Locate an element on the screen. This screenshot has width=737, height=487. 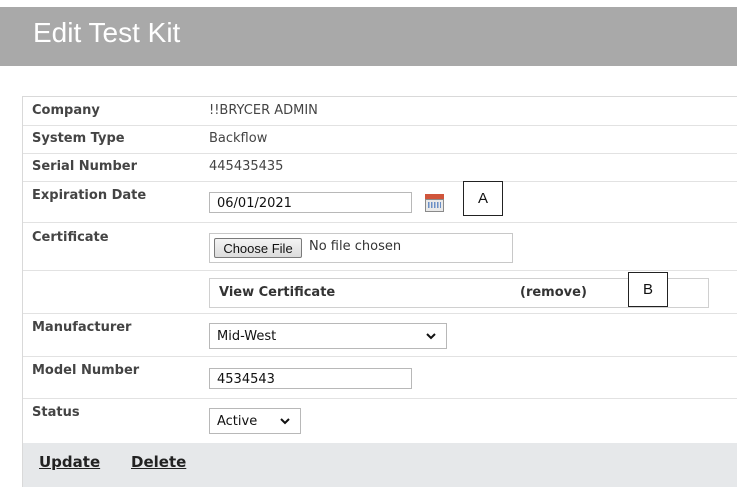
model-number-input: 4534543 is located at coordinates (310, 378).